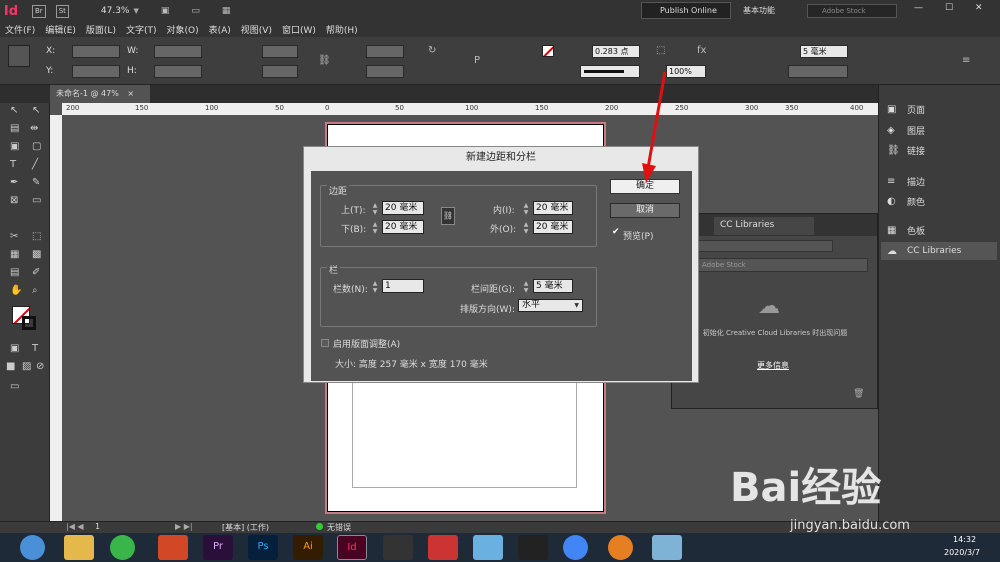  Describe the element at coordinates (548, 51) in the screenshot. I see `fill-none-icon` at that location.